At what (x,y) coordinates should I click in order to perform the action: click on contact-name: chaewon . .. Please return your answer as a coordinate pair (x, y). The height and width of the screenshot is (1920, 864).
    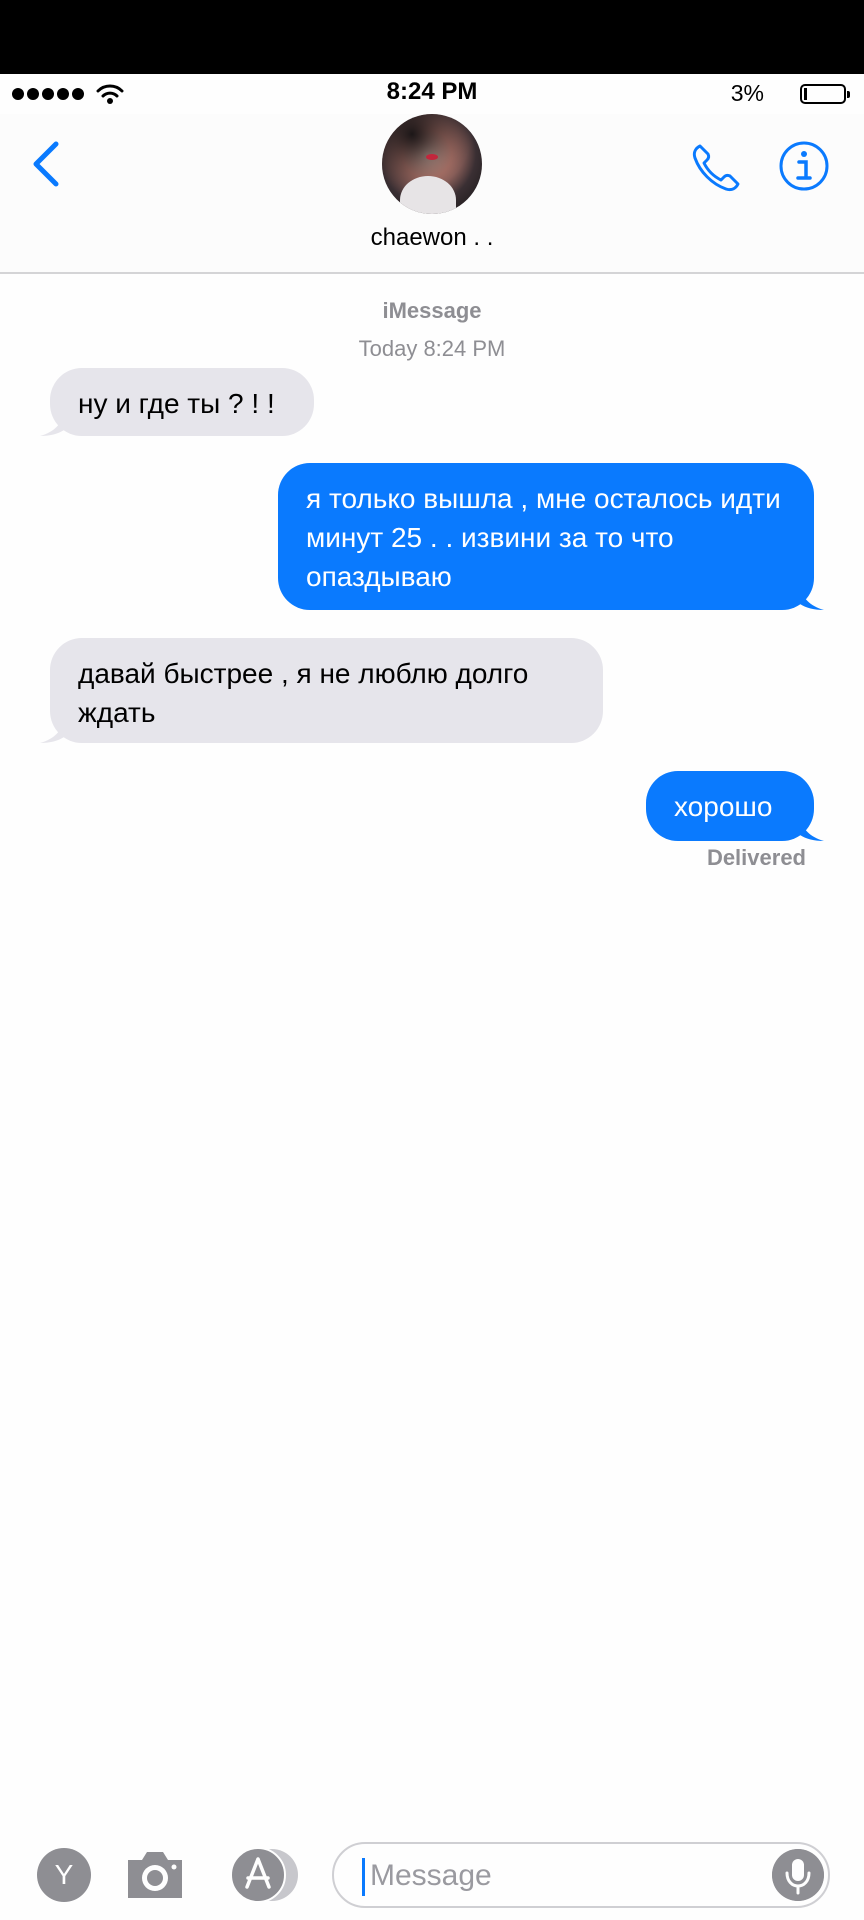
    Looking at the image, I should click on (432, 238).